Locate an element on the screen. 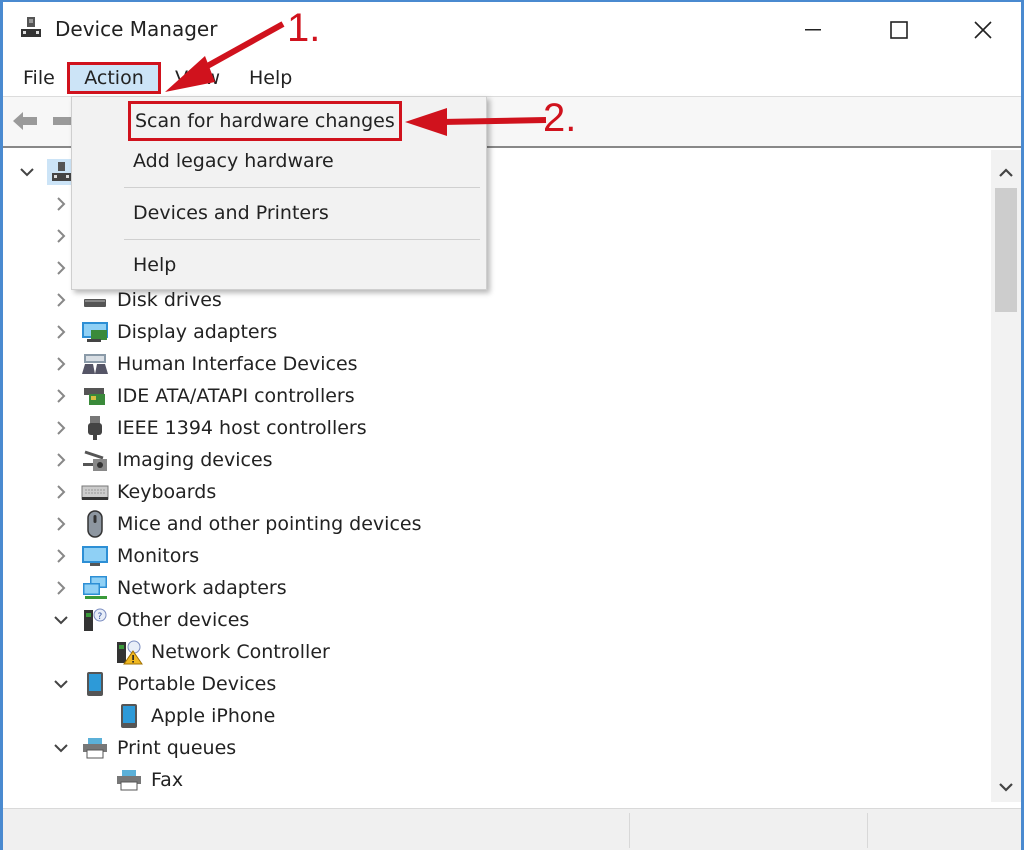  back-arrow-icon is located at coordinates (25, 121).